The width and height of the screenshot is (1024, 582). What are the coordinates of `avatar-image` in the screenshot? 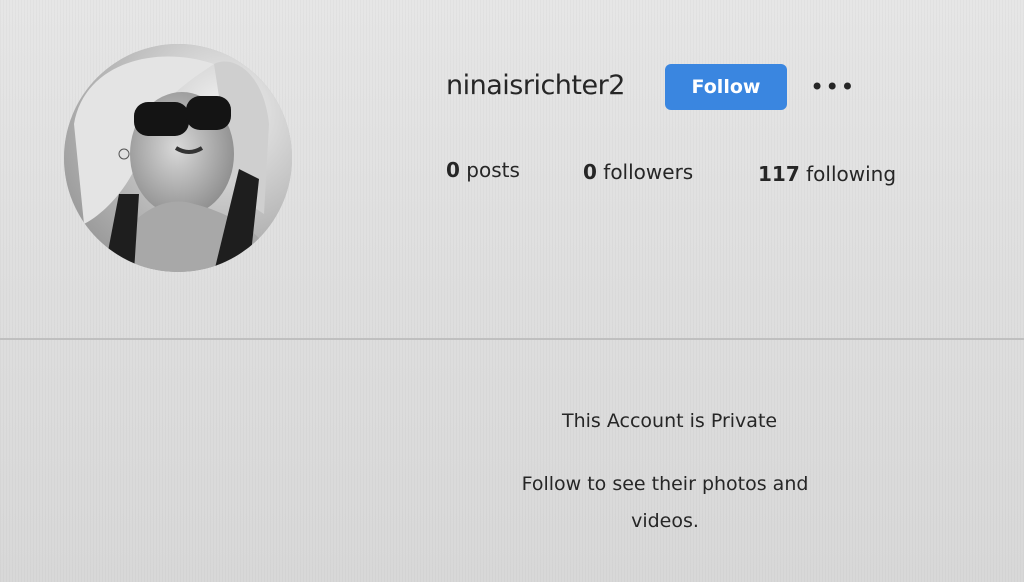 It's located at (178, 158).